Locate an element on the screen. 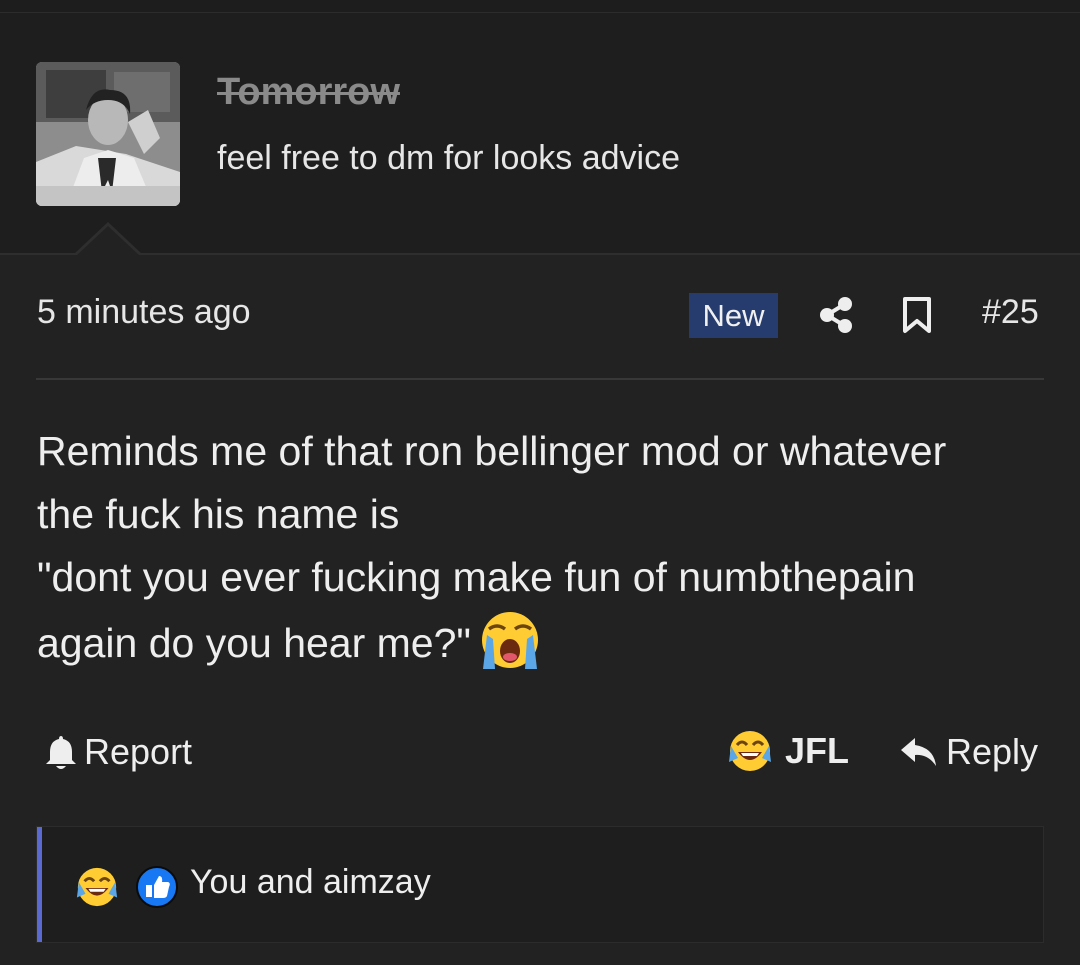 This screenshot has width=1080, height=965. crying-laughing-emoji-icon is located at coordinates (510, 642).